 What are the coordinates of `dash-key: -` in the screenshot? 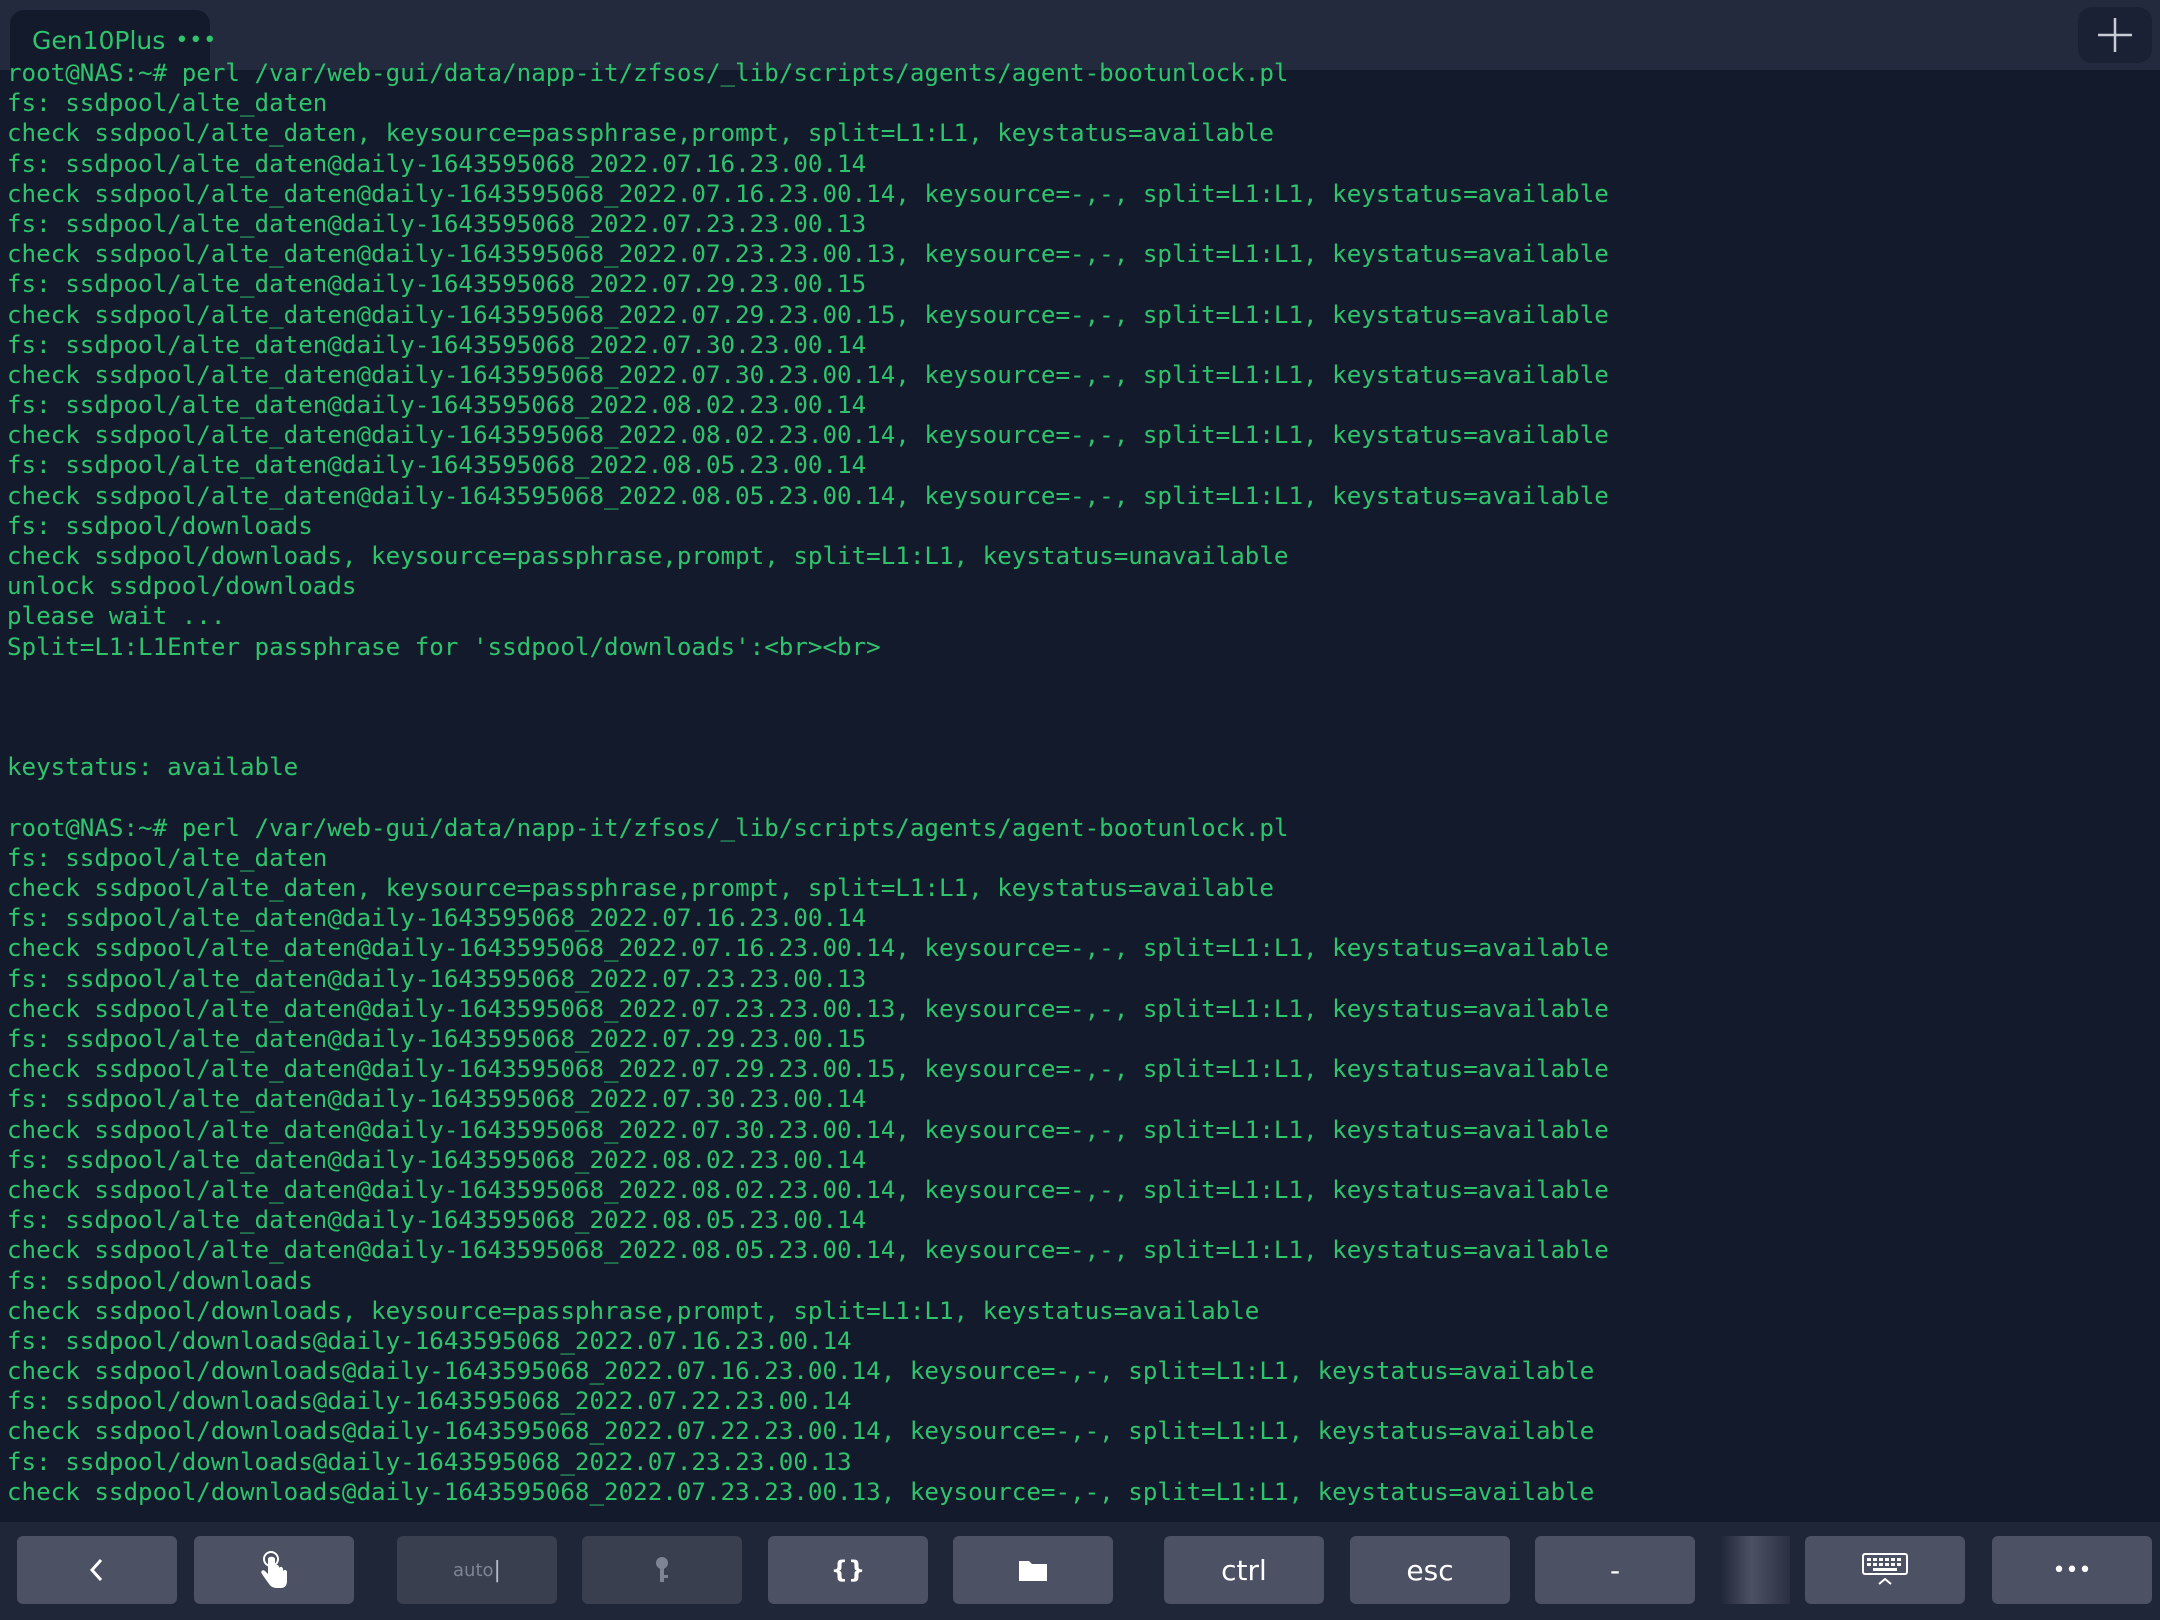 It's located at (1615, 1570).